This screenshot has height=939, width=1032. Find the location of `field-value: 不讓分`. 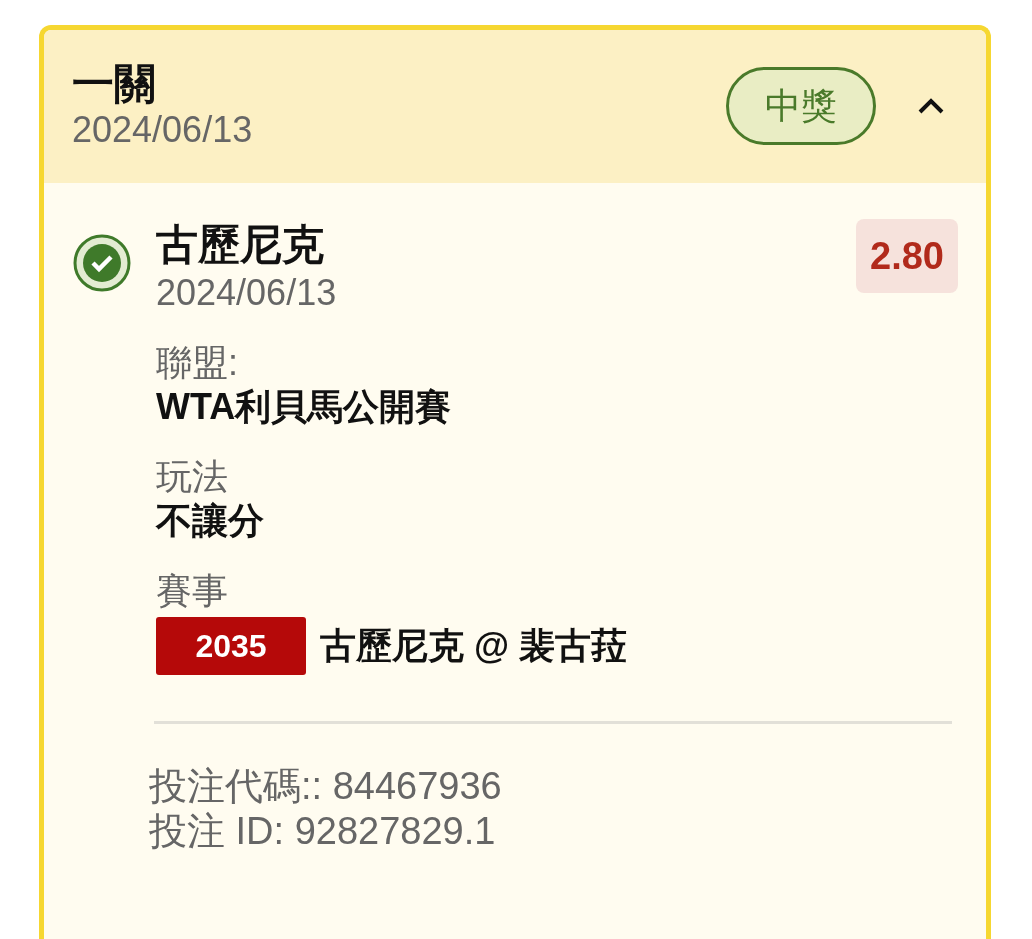

field-value: 不讓分 is located at coordinates (210, 521).